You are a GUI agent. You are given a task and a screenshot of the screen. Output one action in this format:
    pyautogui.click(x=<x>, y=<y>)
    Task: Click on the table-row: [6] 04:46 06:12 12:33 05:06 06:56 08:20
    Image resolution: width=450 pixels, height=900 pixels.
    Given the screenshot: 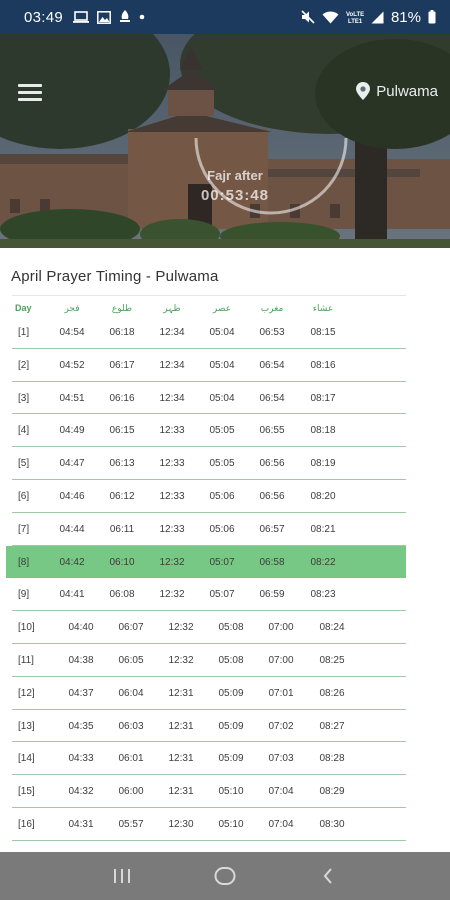 What is the action you would take?
    pyautogui.click(x=209, y=496)
    